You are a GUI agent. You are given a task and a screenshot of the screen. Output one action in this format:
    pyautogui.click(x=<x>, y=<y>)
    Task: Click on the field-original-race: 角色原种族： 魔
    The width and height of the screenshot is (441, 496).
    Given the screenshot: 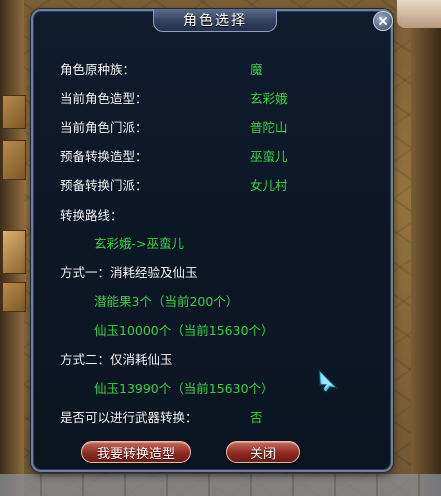 What is the action you would take?
    pyautogui.click(x=161, y=68)
    